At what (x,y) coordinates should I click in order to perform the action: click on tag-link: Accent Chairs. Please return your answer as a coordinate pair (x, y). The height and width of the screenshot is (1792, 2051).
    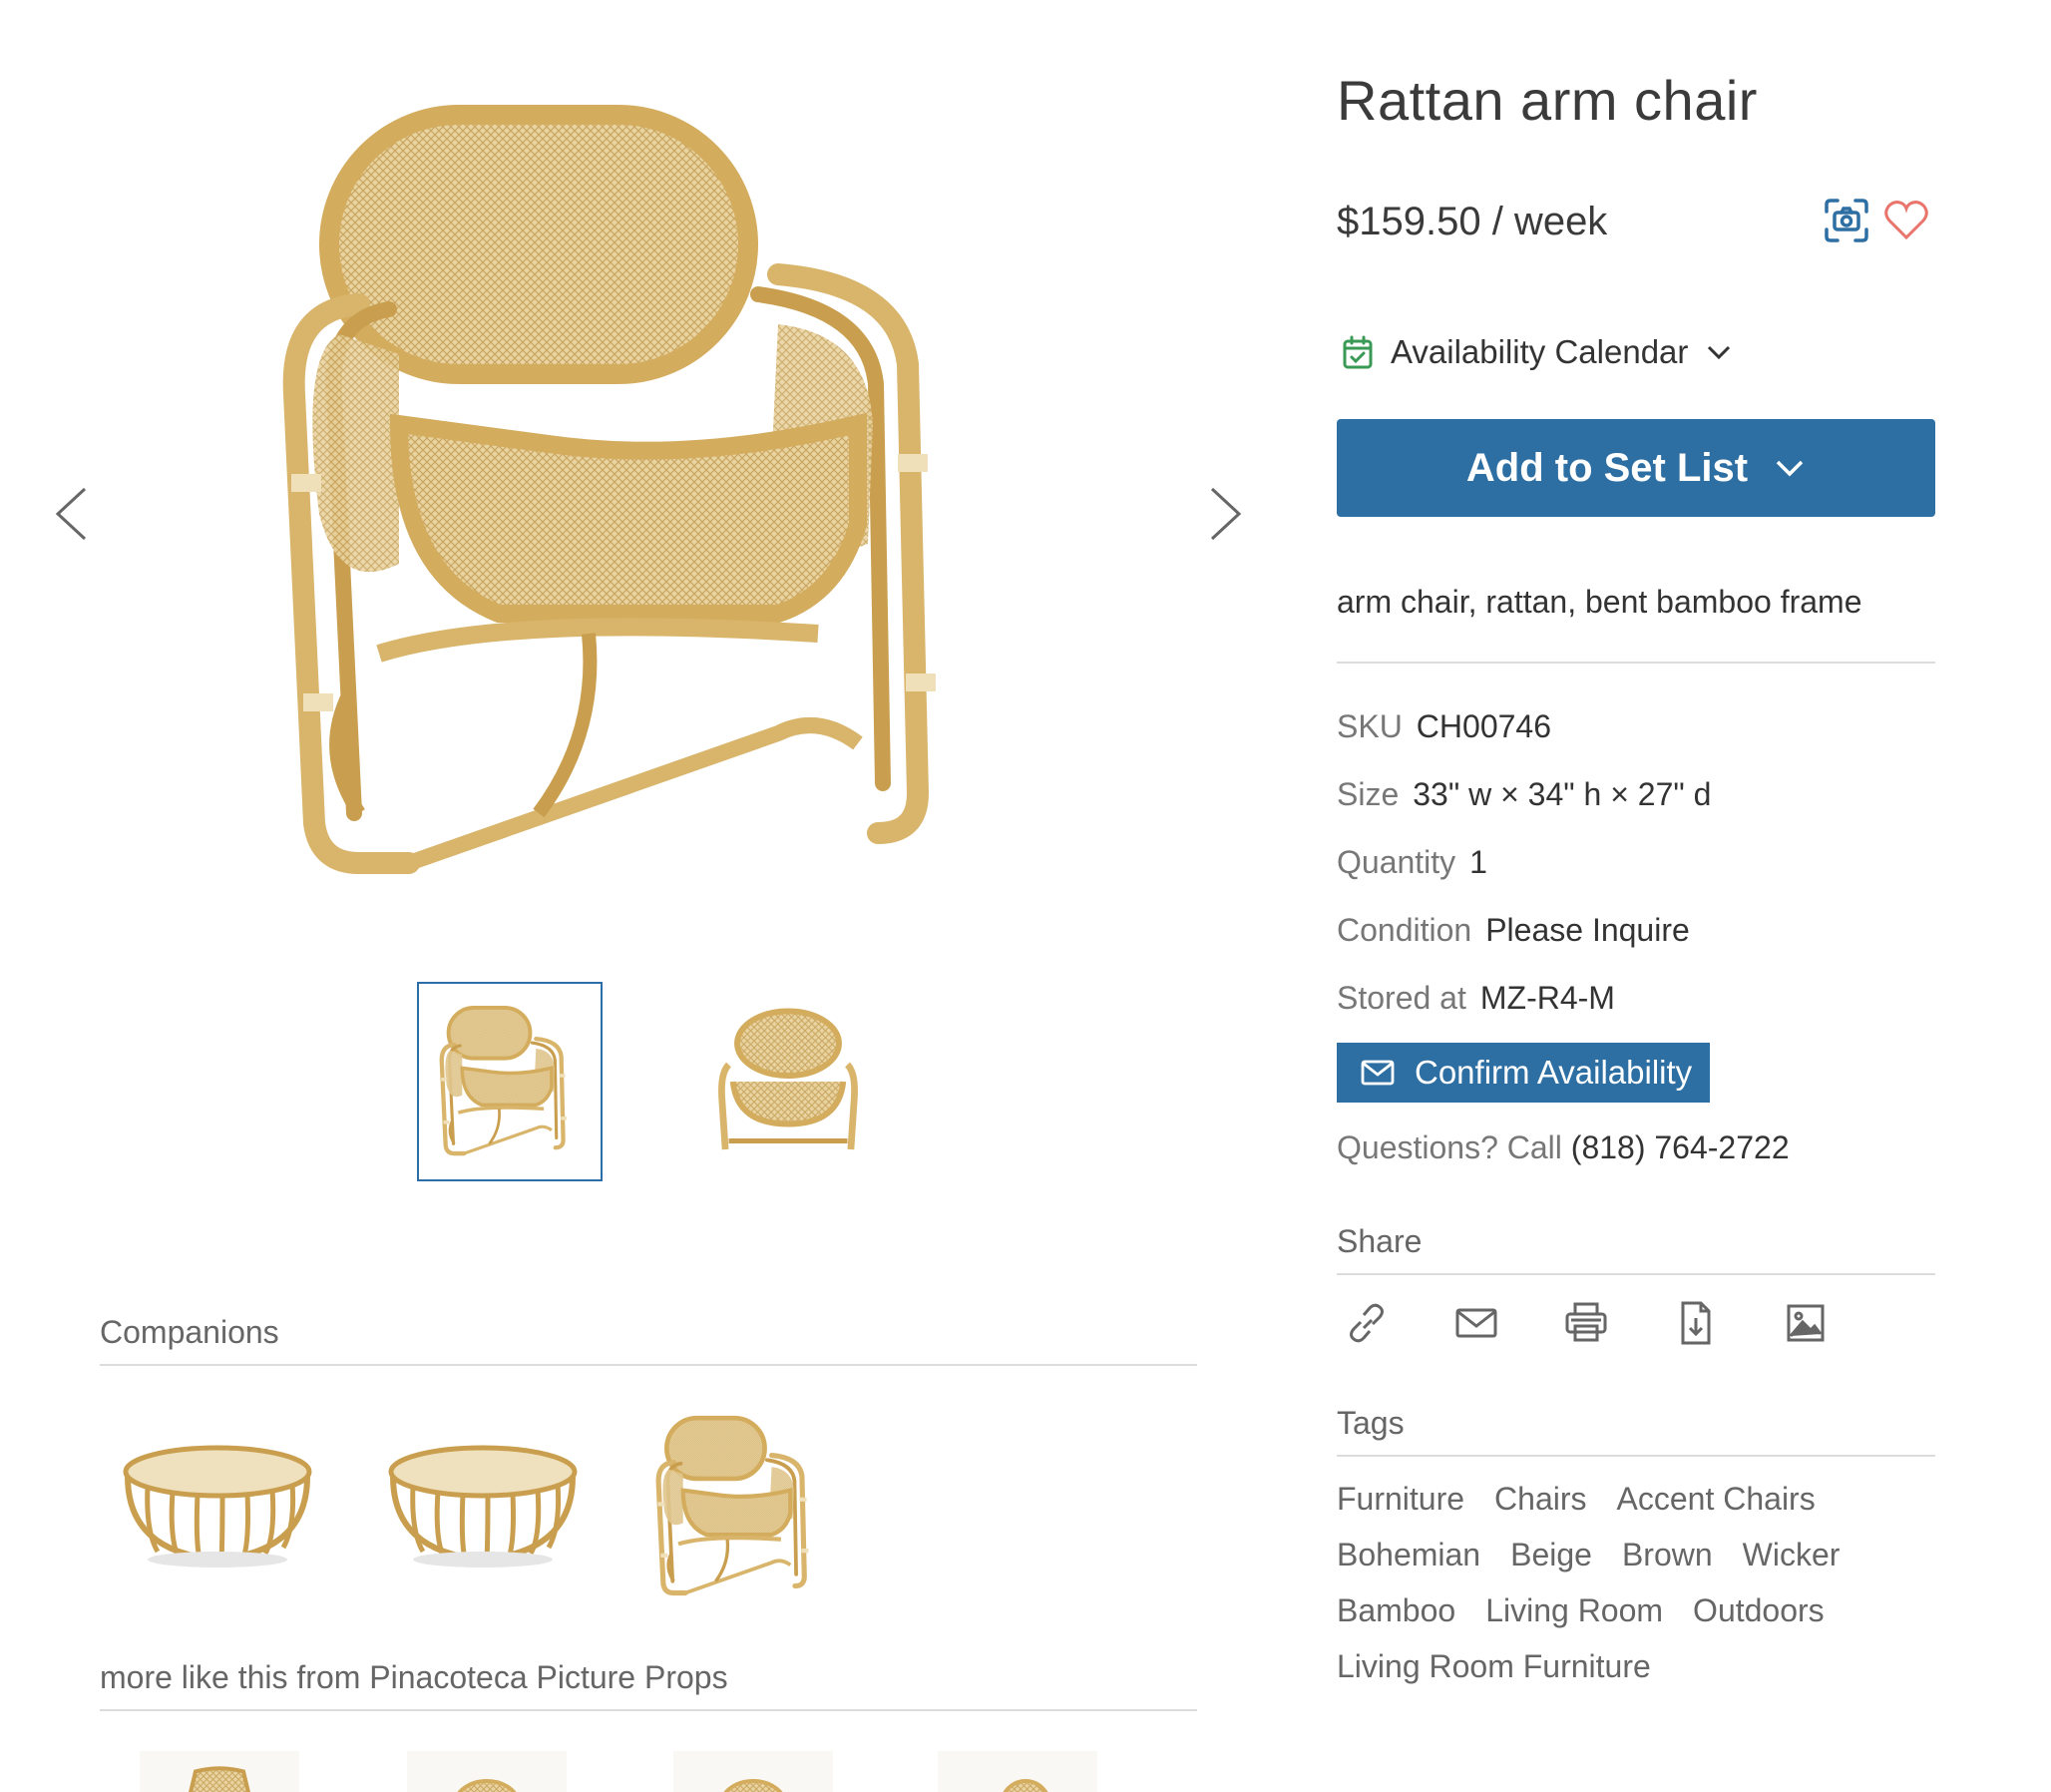
    Looking at the image, I should click on (1717, 1499).